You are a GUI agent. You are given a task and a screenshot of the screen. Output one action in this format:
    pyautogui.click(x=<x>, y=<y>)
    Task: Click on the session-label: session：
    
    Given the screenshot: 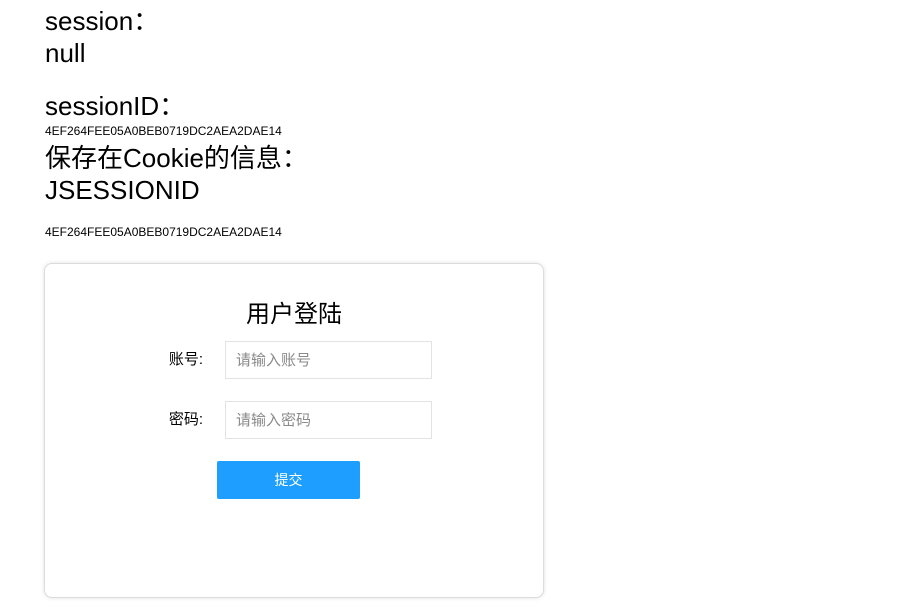 What is the action you would take?
    pyautogui.click(x=102, y=21)
    